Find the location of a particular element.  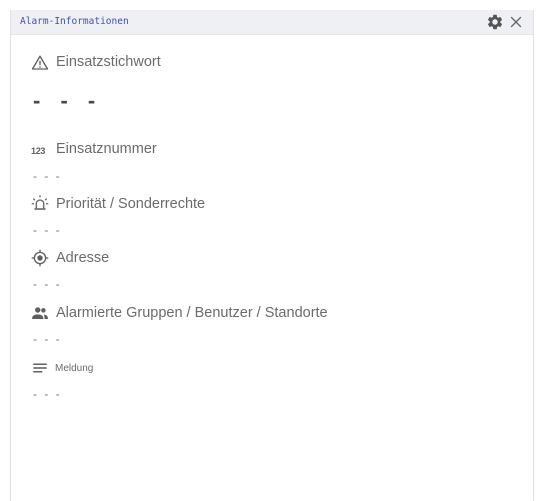

number-label: Einsatznummer is located at coordinates (106, 149).